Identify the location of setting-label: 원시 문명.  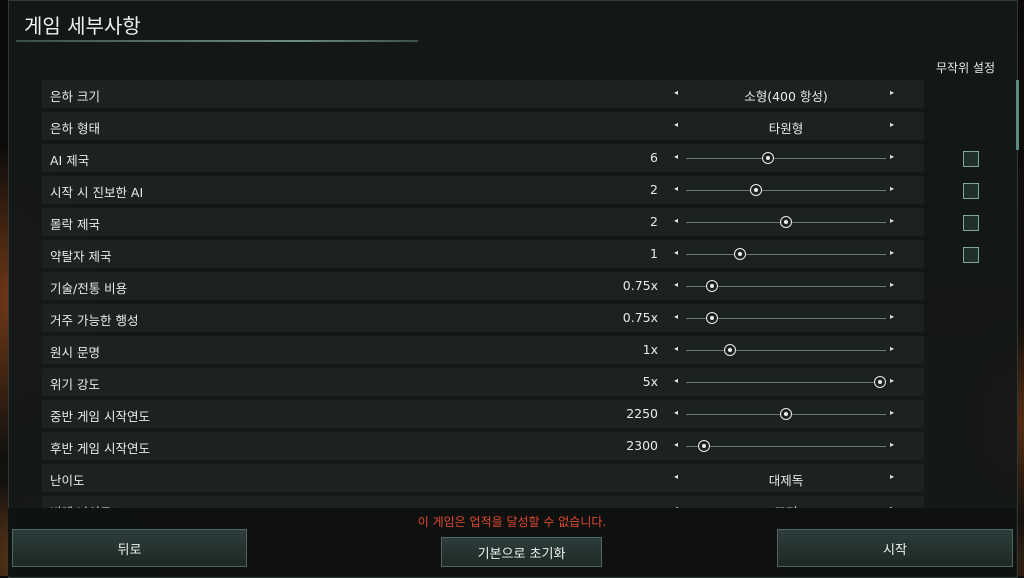
(75, 352).